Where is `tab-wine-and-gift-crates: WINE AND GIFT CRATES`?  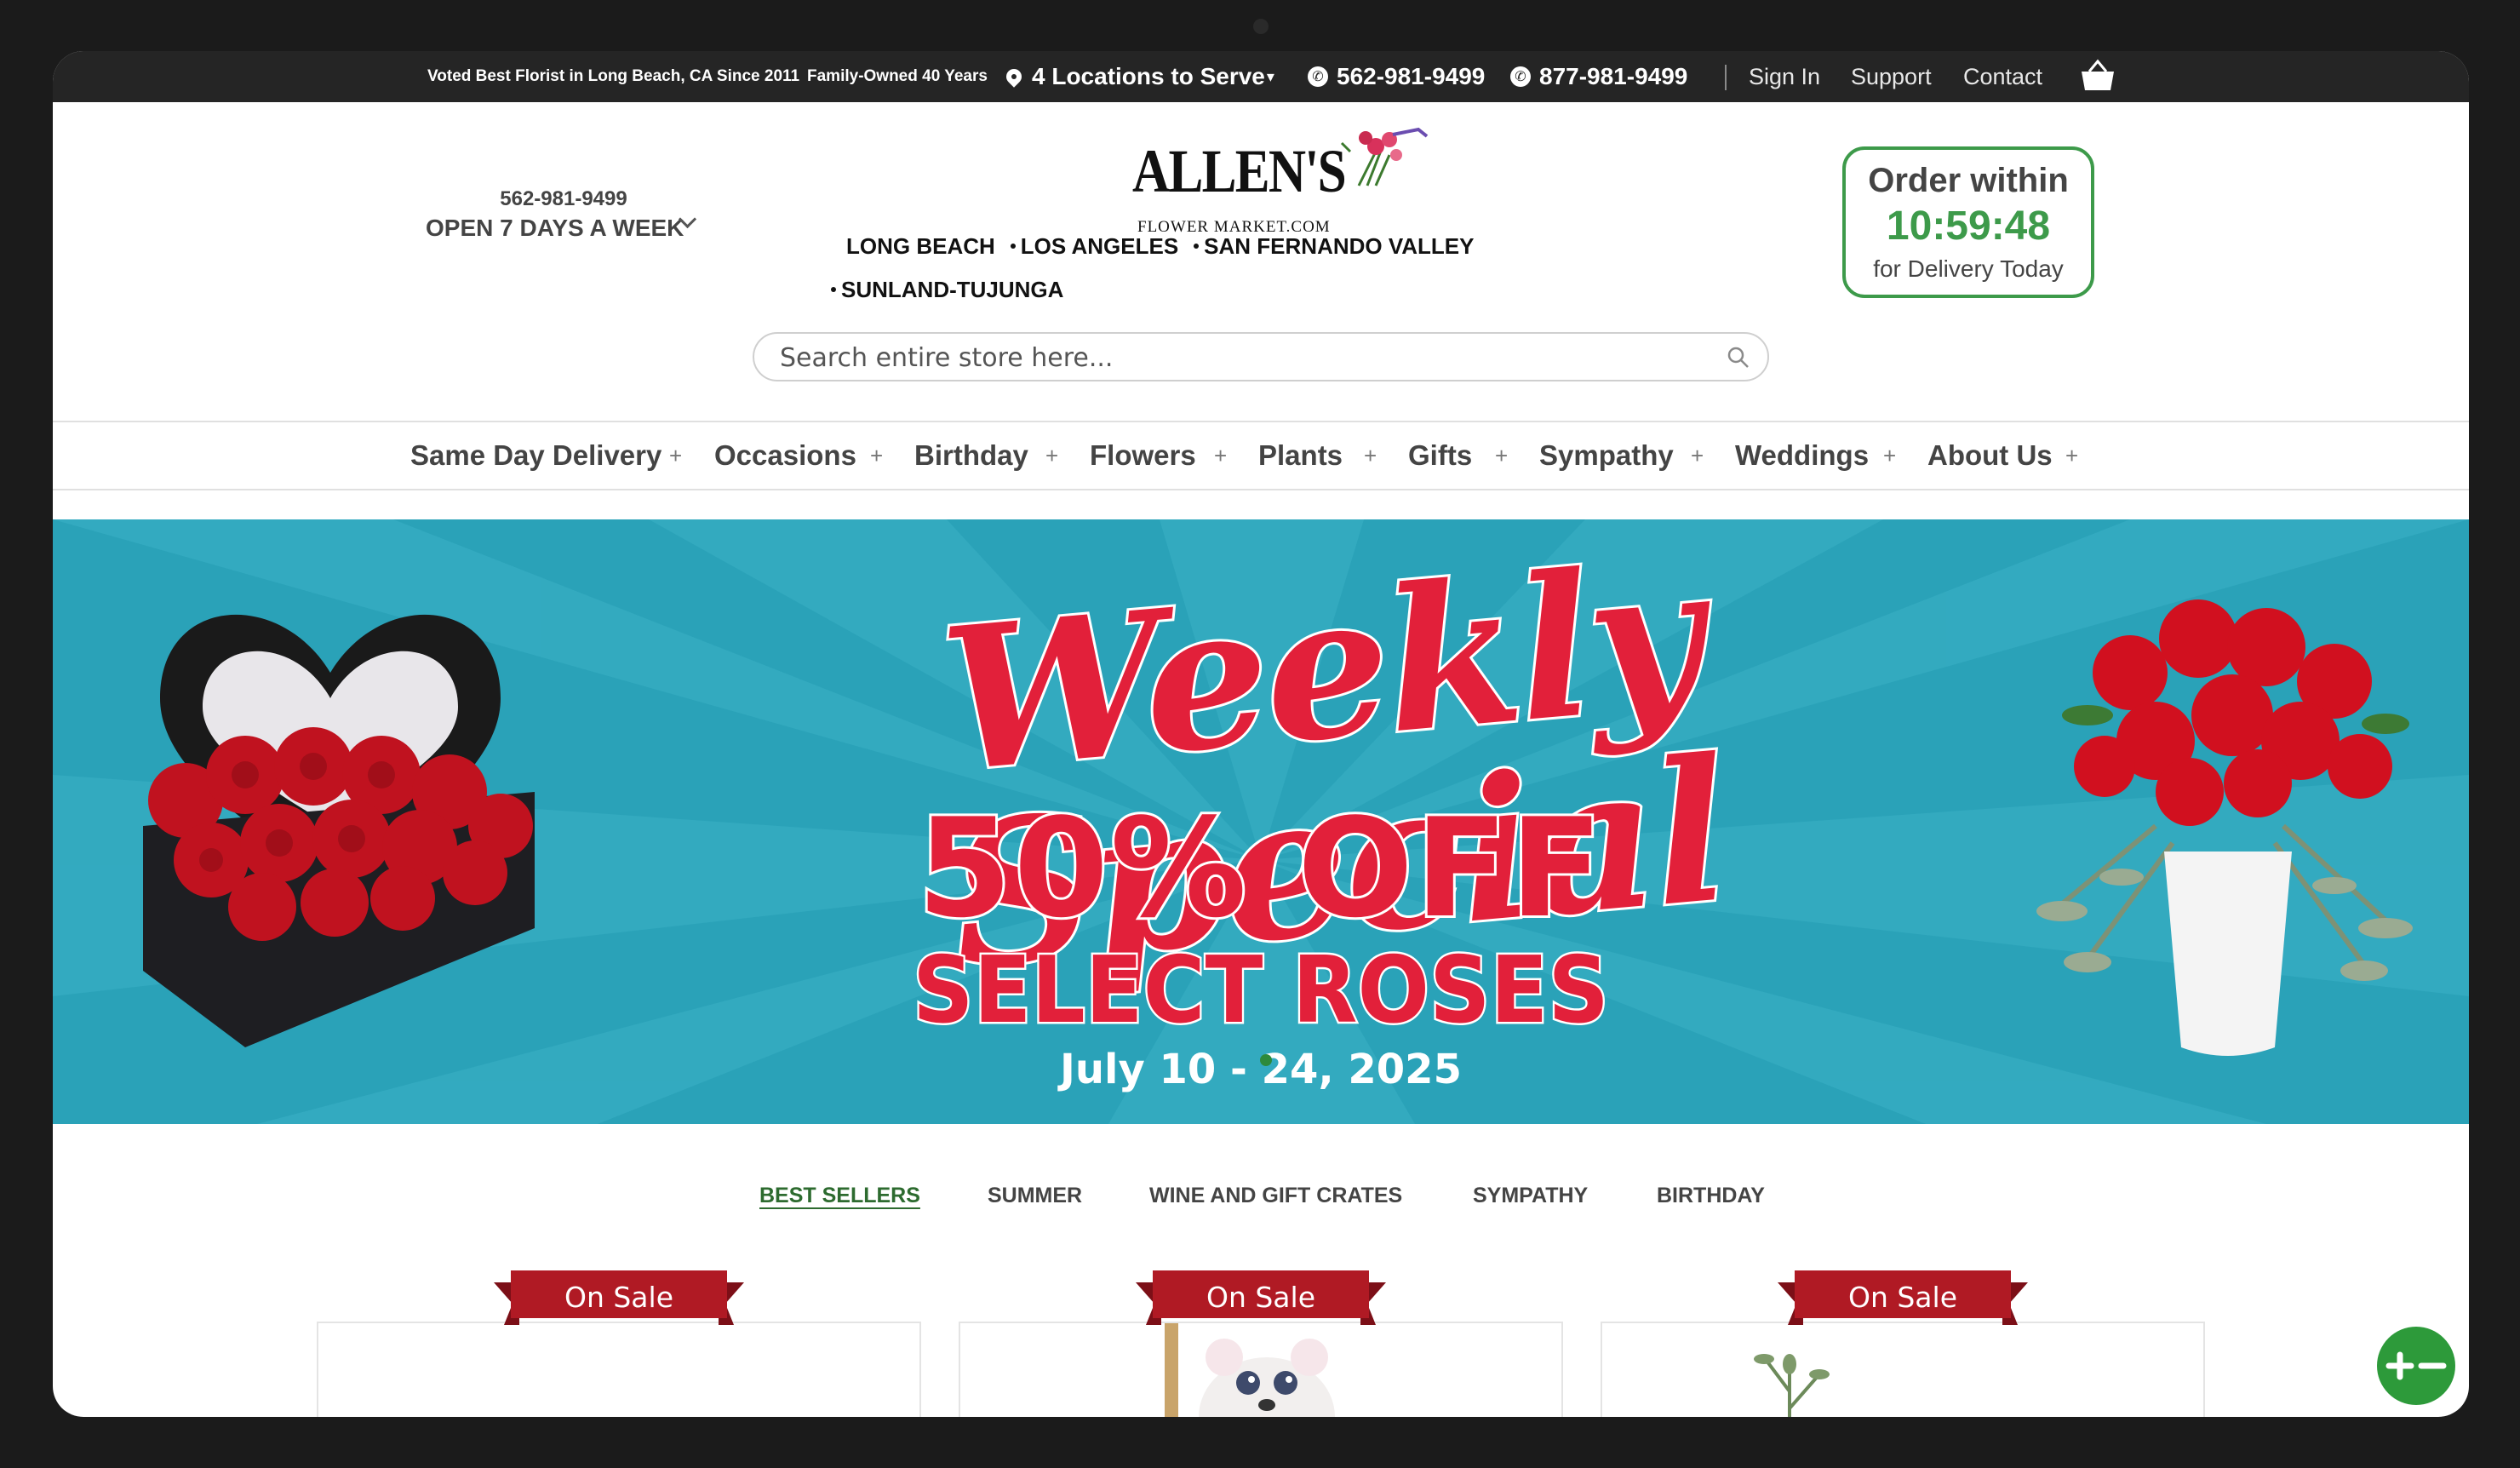 tab-wine-and-gift-crates: WINE AND GIFT CRATES is located at coordinates (1275, 1196).